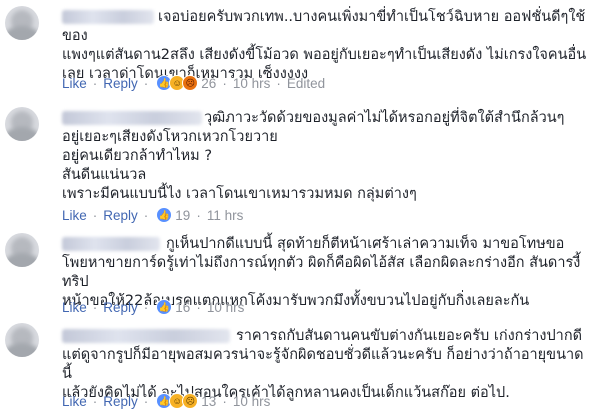  I want to click on edited-label: Edited, so click(306, 83).